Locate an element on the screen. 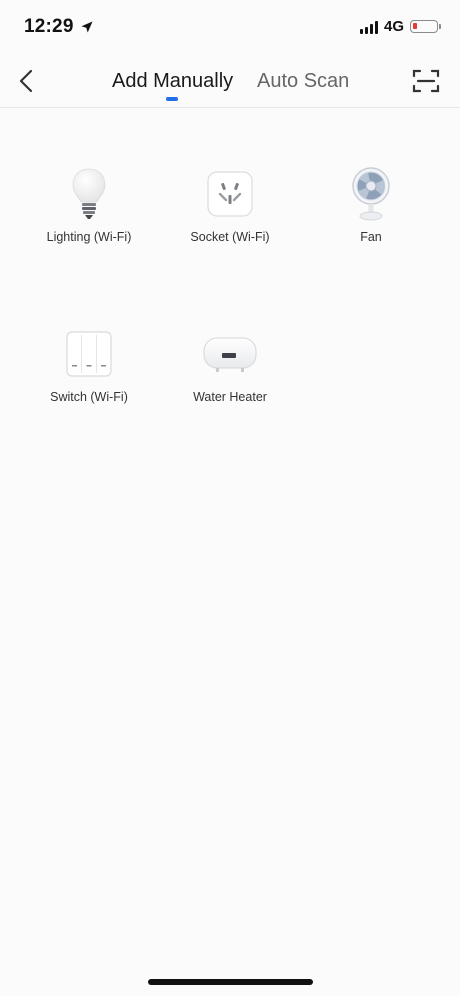 The height and width of the screenshot is (996, 460). battery-icon is located at coordinates (425, 26).